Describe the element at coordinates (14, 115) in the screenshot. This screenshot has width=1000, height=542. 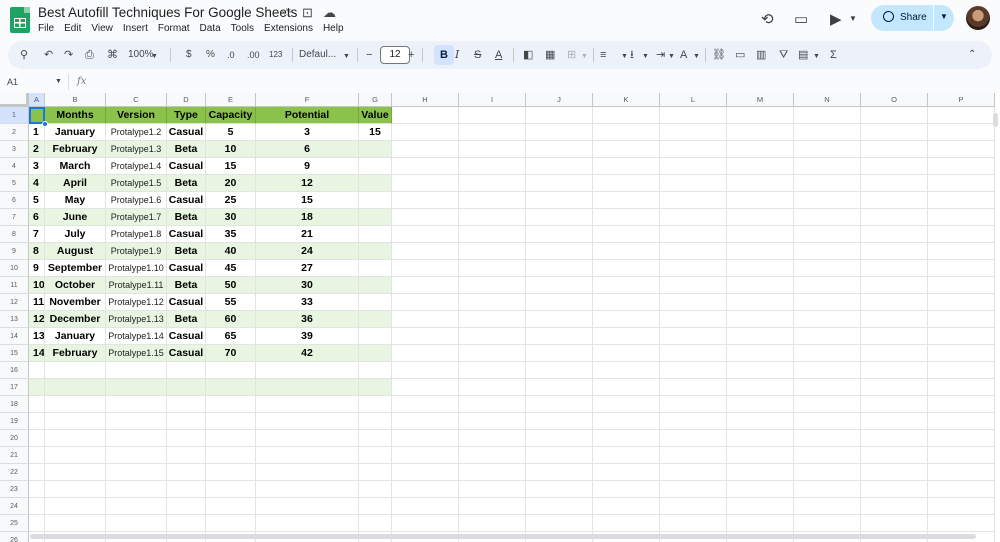
I see `row-header: 1` at that location.